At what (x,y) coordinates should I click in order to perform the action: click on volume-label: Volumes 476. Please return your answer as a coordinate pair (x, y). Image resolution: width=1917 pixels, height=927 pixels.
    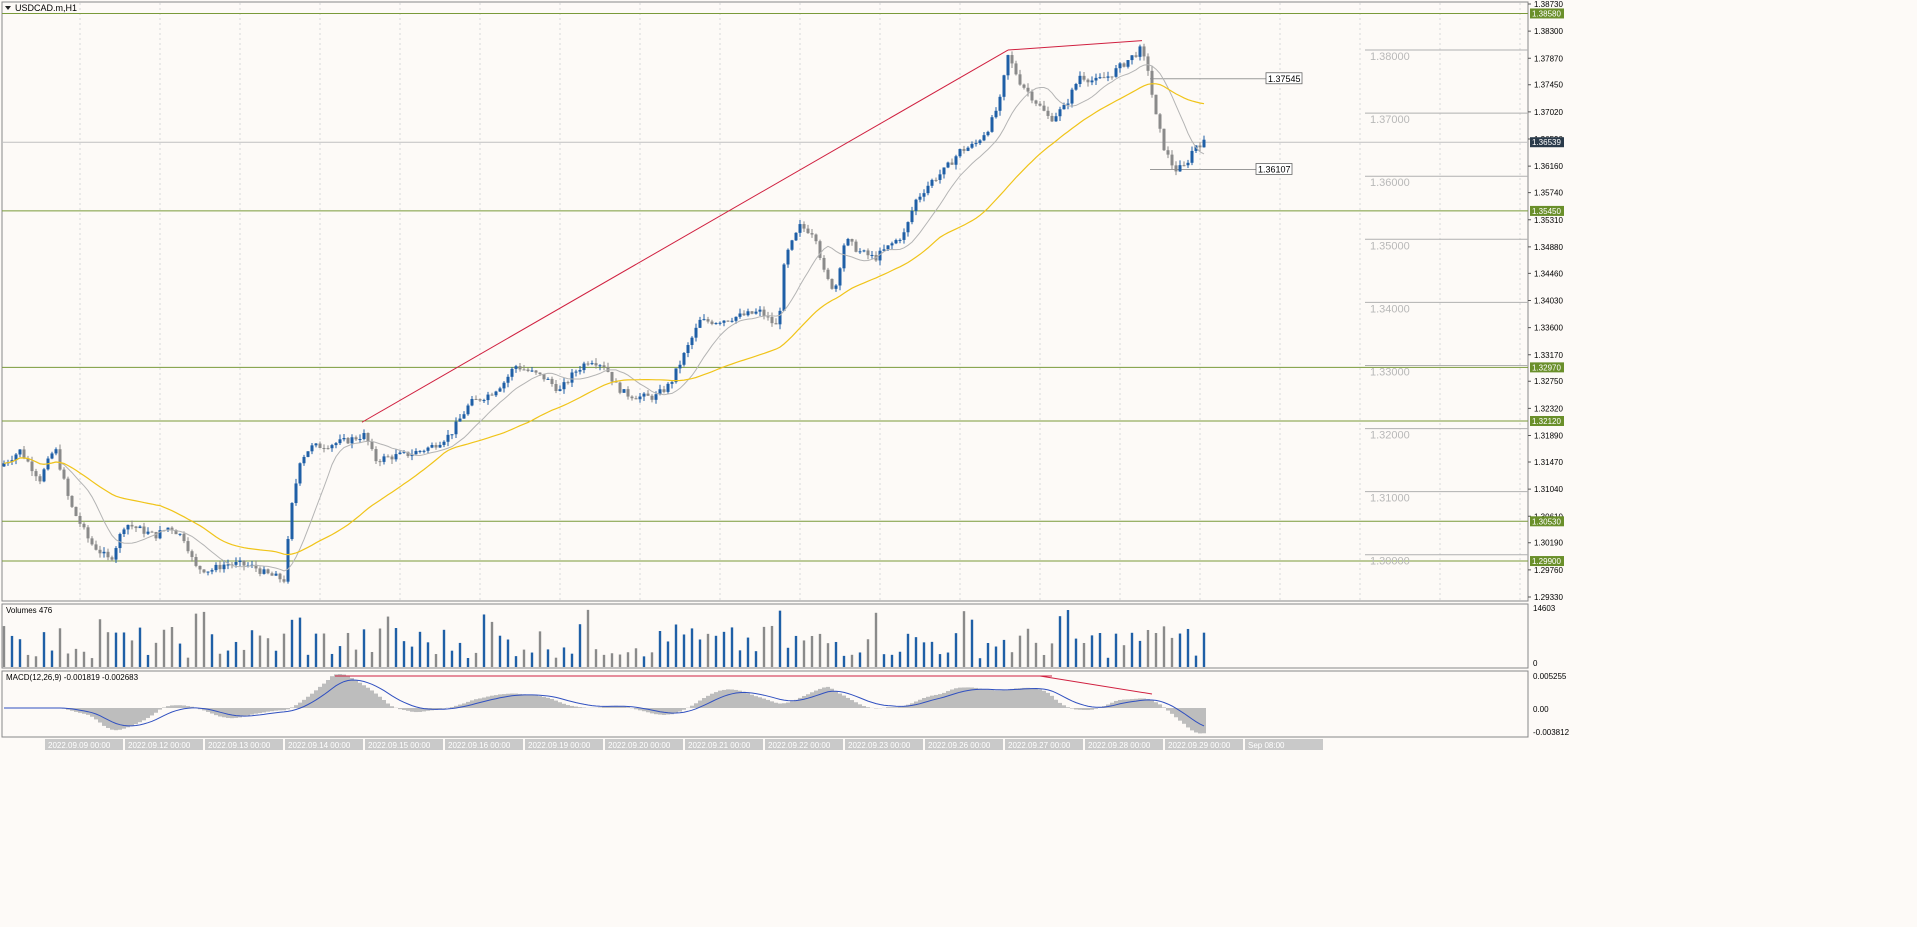
    Looking at the image, I should click on (29, 610).